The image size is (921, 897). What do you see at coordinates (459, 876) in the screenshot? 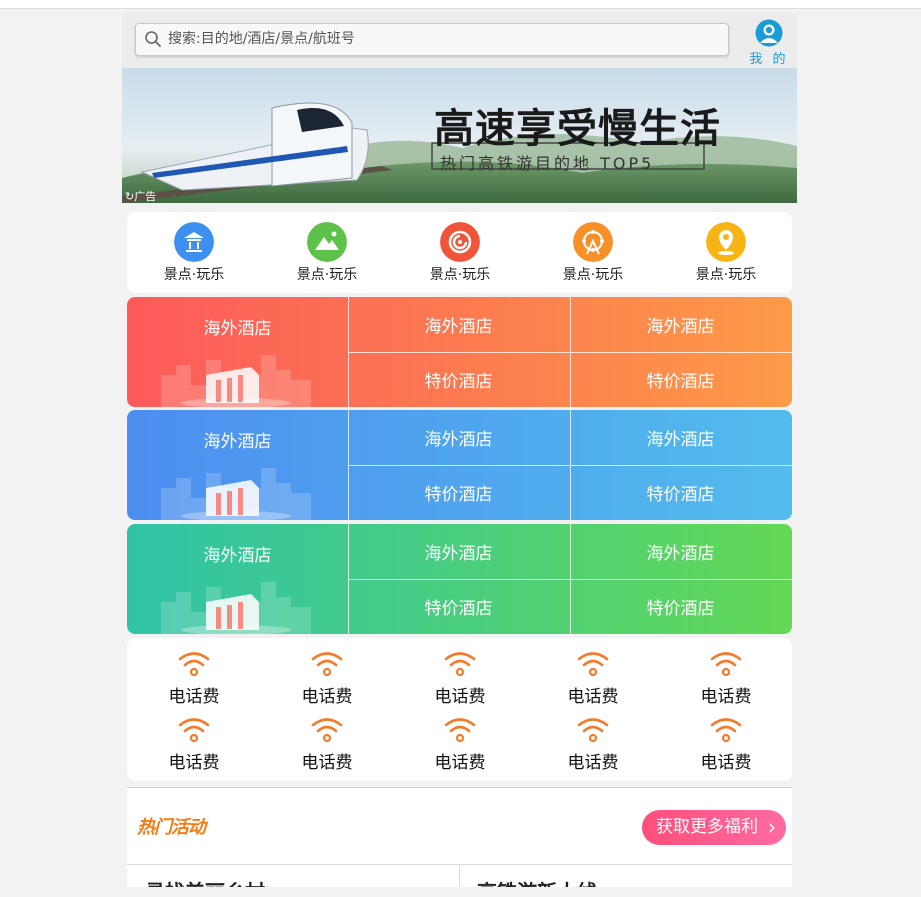
I see `card-divider` at bounding box center [459, 876].